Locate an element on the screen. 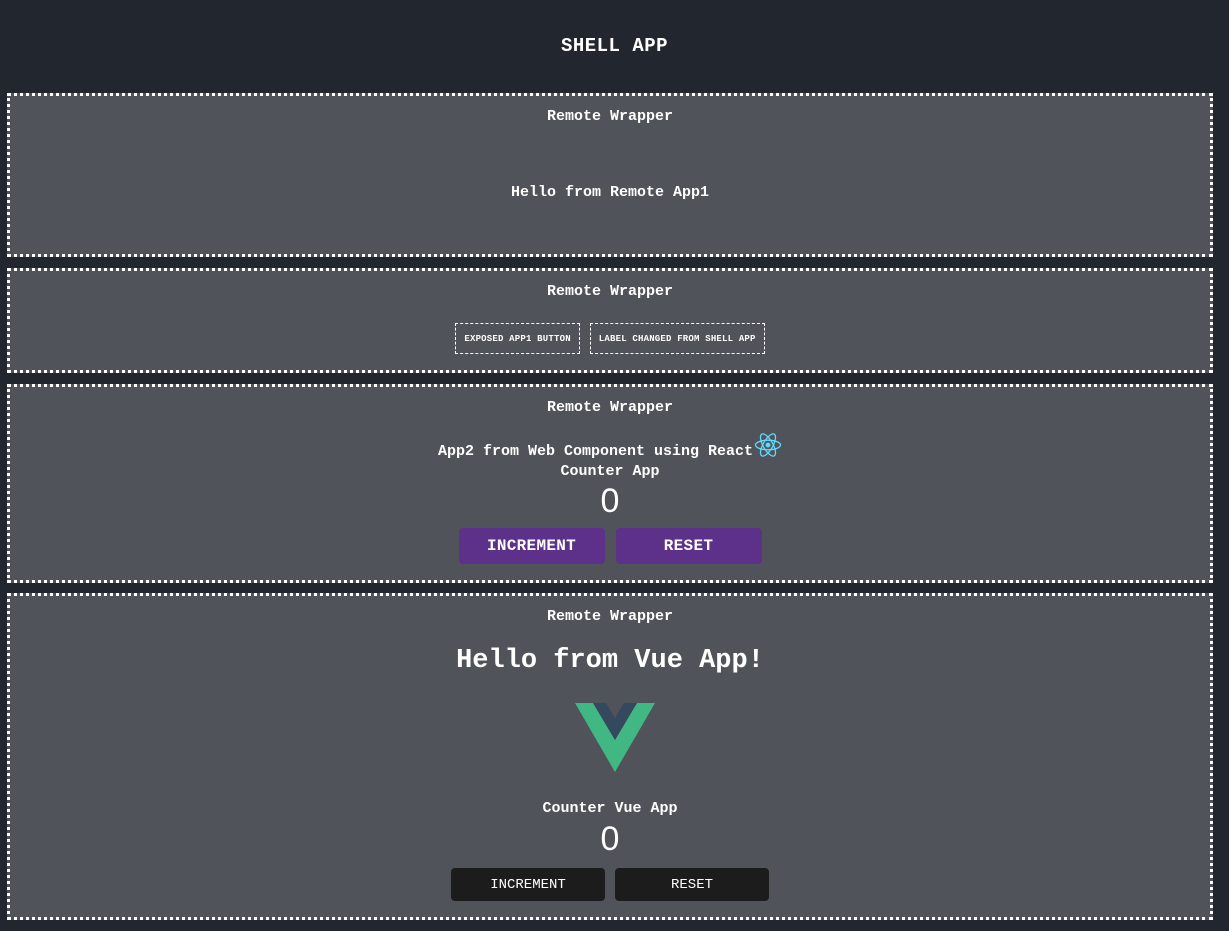 Image resolution: width=1229 pixels, height=931 pixels. shell-header: SHELL APP is located at coordinates (614, 46).